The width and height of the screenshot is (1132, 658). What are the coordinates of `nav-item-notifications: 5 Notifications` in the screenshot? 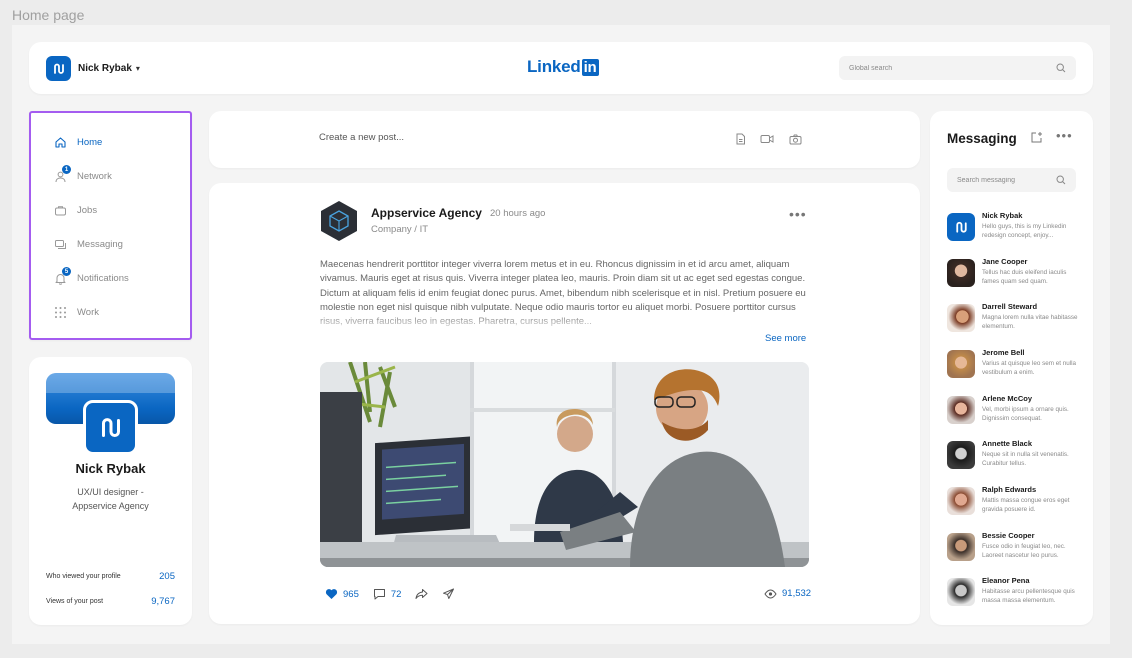 It's located at (91, 276).